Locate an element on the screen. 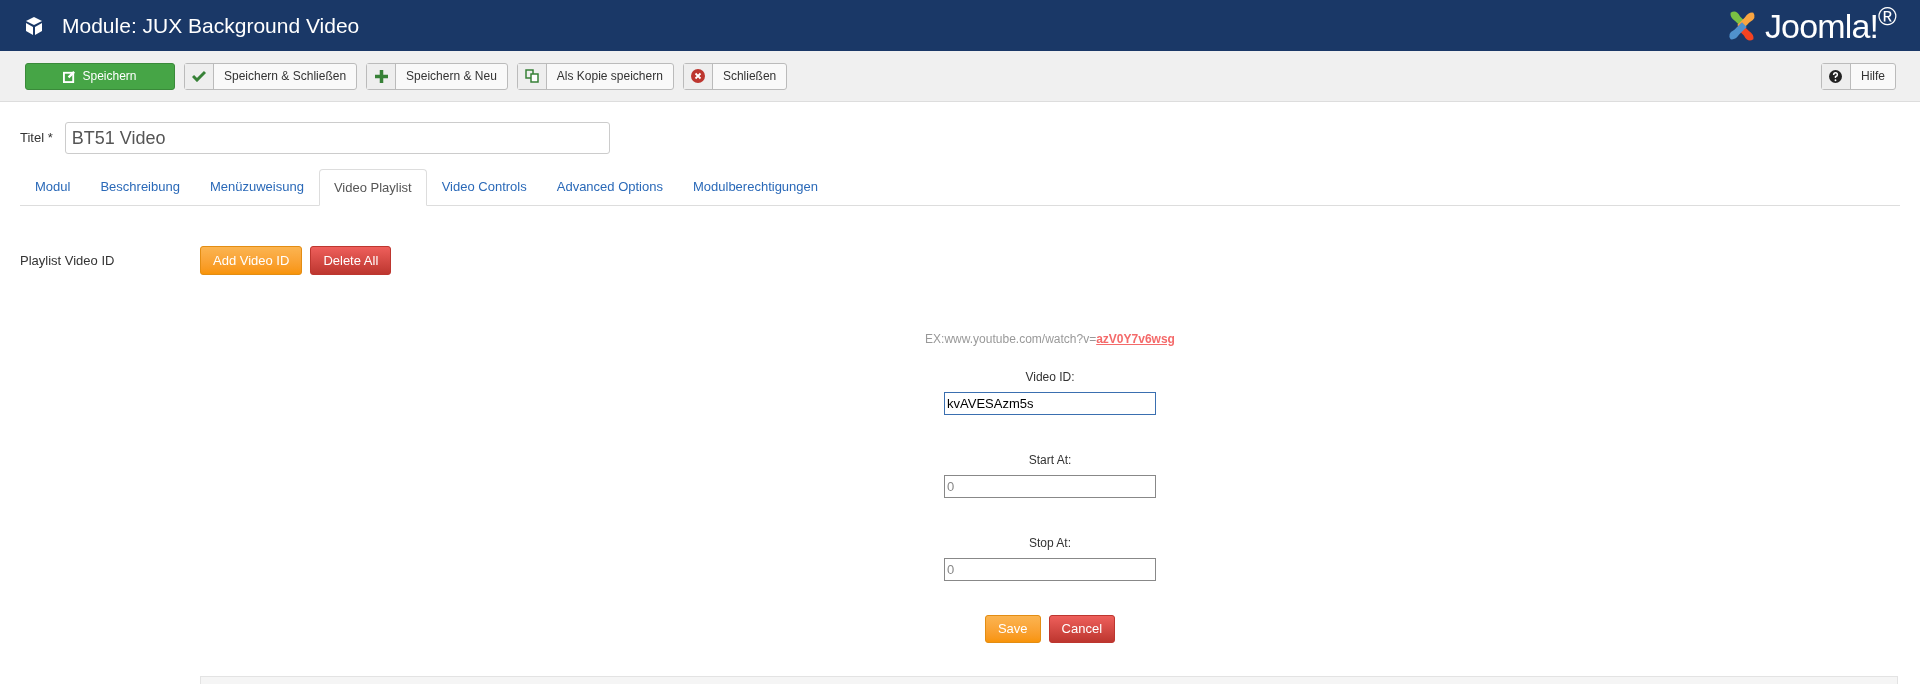 This screenshot has width=1920, height=684. logo-text: Joomla!$^{®}$ is located at coordinates (1830, 25).